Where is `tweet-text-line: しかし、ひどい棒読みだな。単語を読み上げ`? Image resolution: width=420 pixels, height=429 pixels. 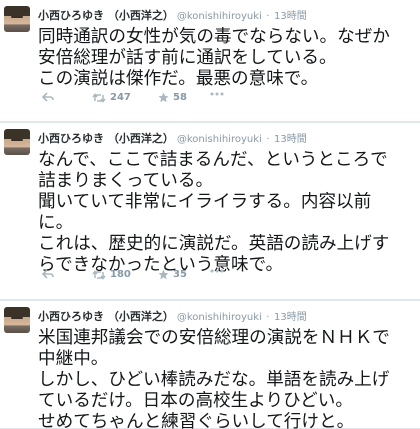
tweet-text-line: しかし、ひどい棒読みだな。単語を読み上げ is located at coordinates (214, 380).